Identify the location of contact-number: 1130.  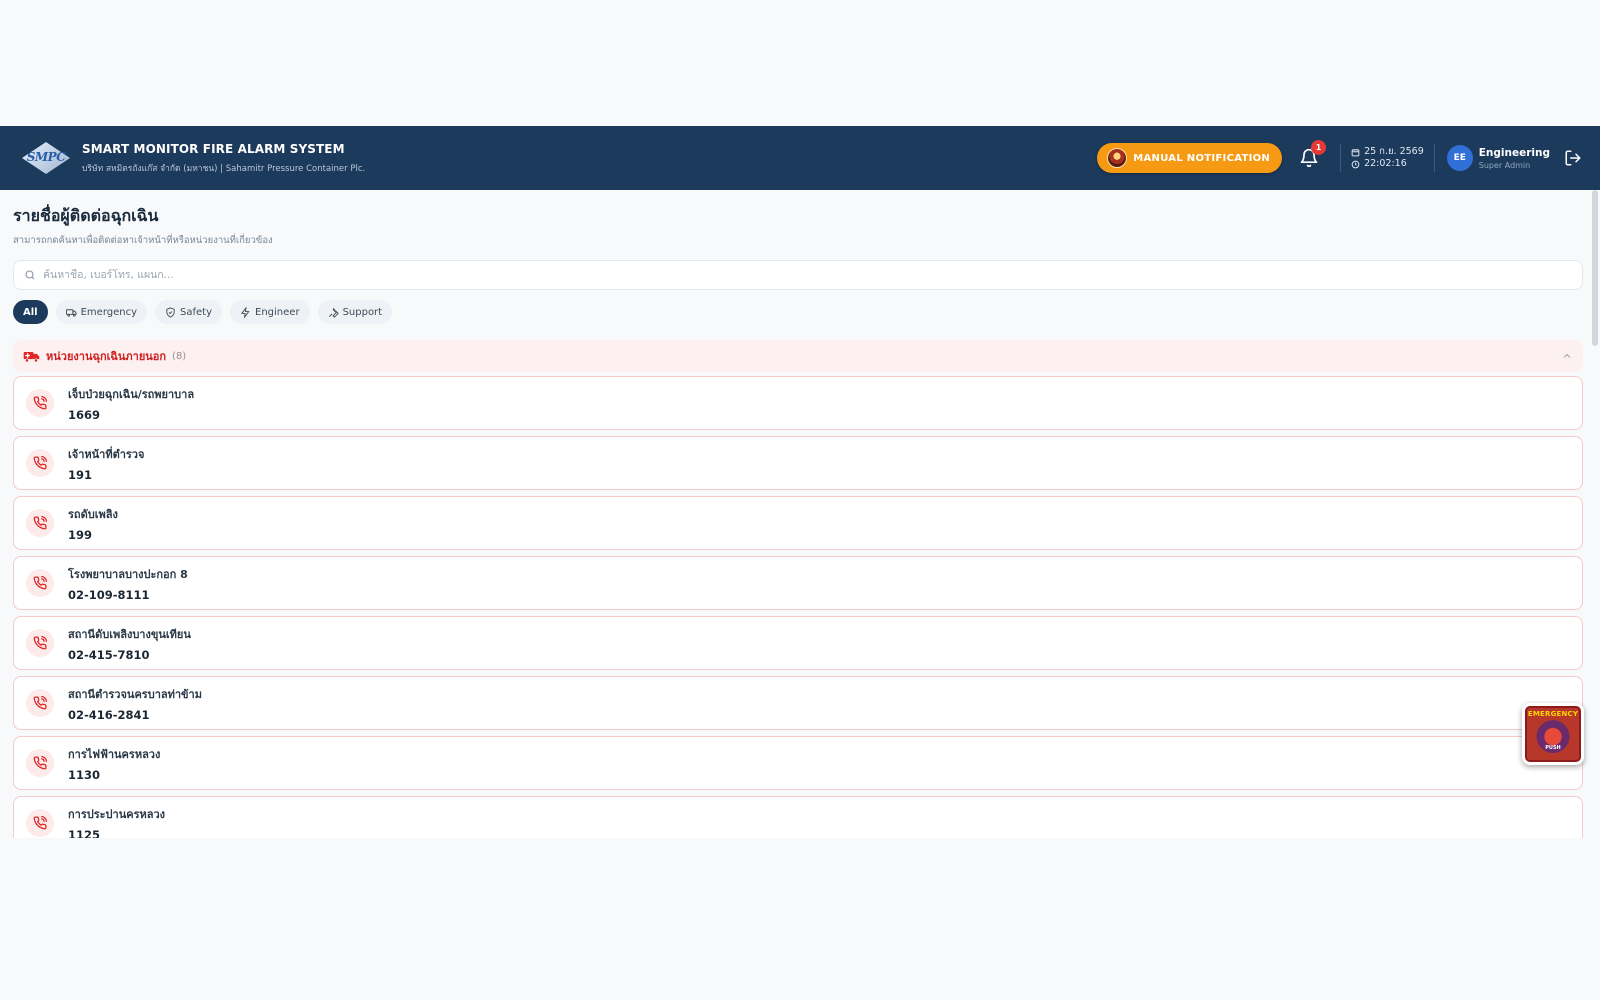
(84, 774).